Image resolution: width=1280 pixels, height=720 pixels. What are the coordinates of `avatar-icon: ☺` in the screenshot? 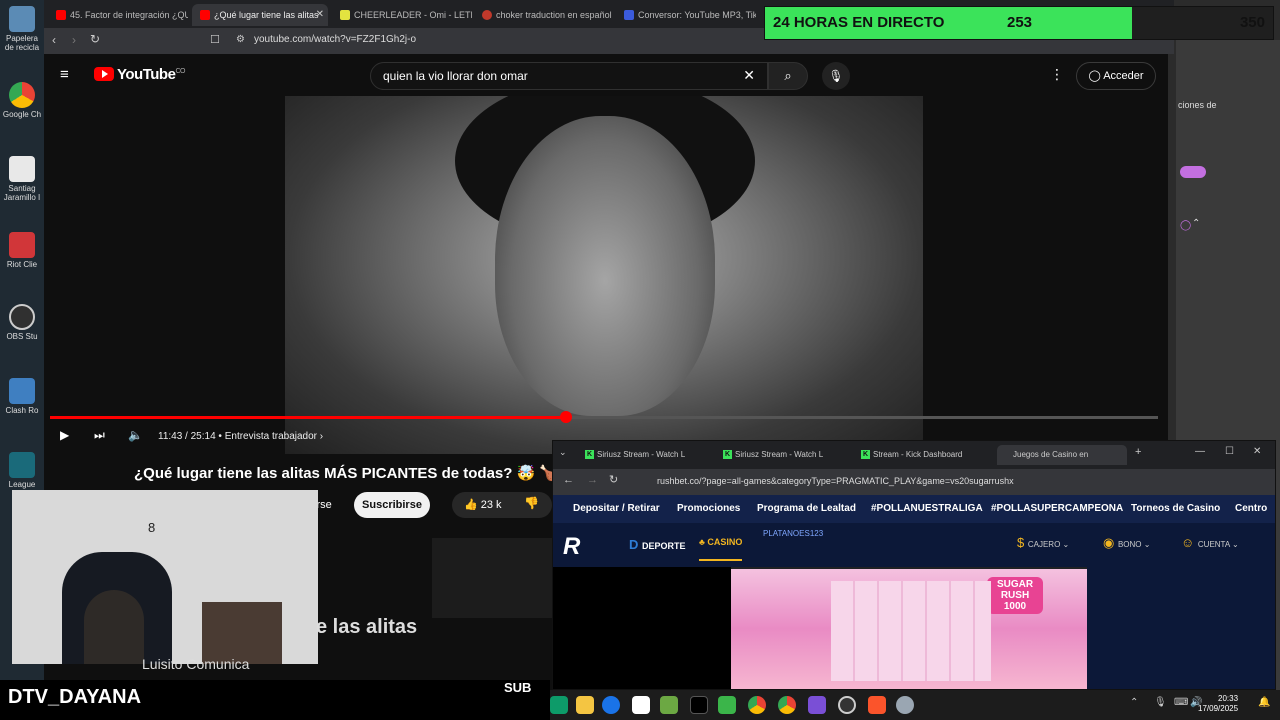 It's located at (1189, 542).